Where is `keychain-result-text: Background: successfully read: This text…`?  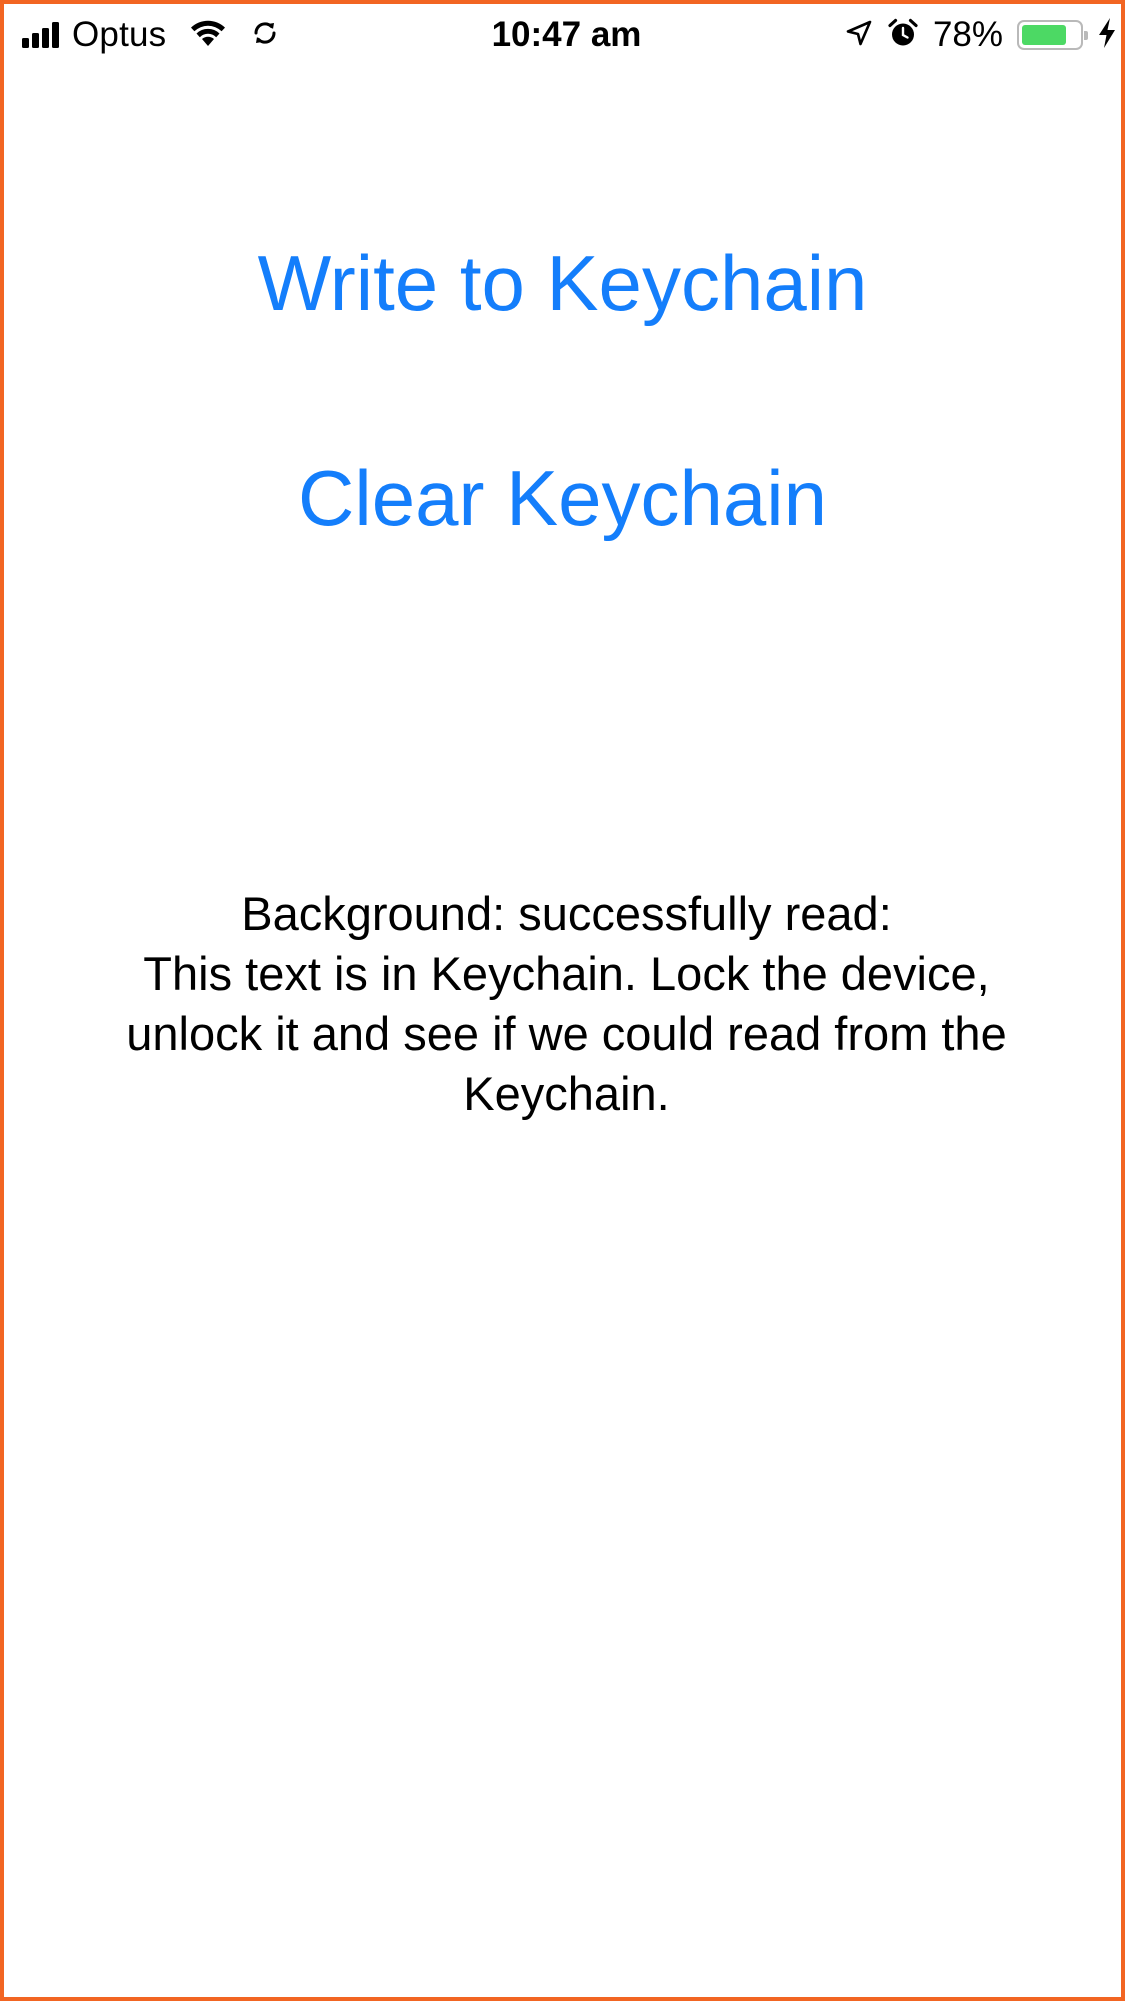 keychain-result-text: Background: successfully read: This text… is located at coordinates (566, 1004).